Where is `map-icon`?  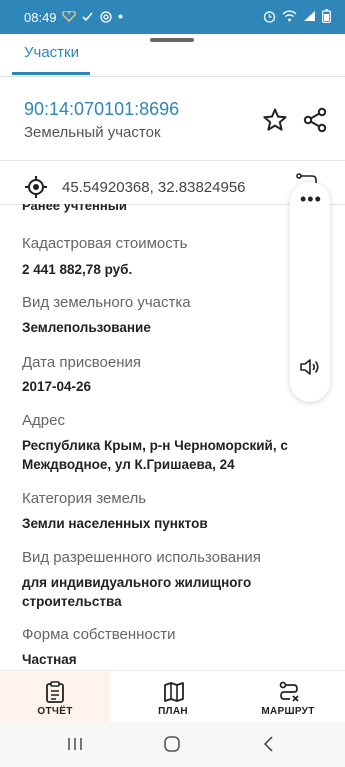
map-icon is located at coordinates (174, 692).